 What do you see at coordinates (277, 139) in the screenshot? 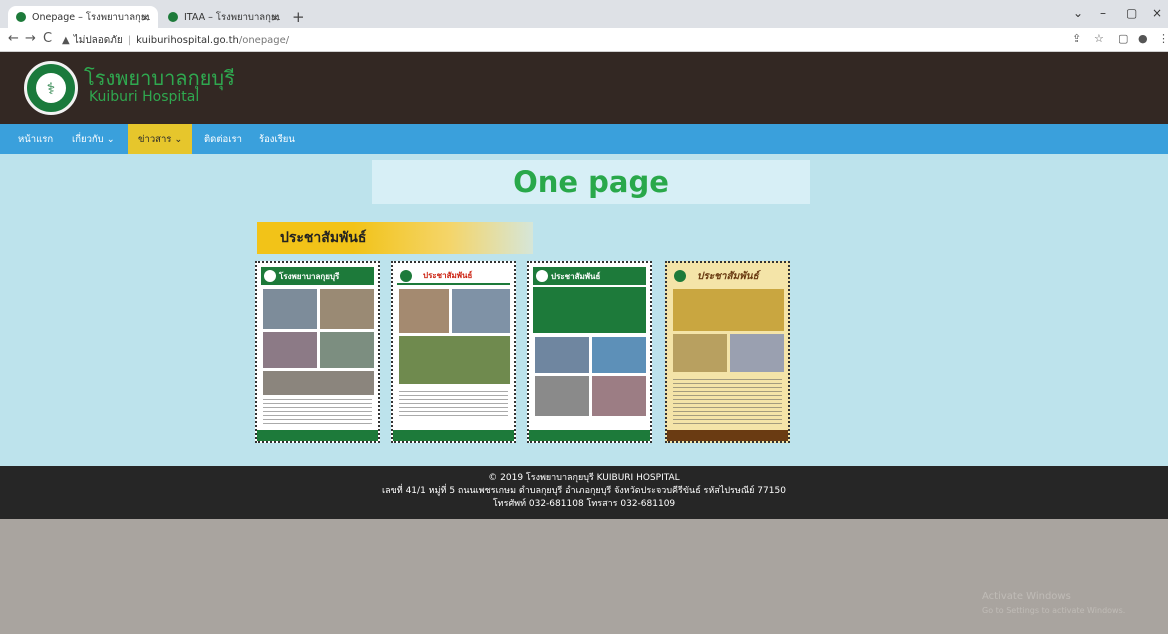
I see `nav-item-complaint: ร้องเรียน` at bounding box center [277, 139].